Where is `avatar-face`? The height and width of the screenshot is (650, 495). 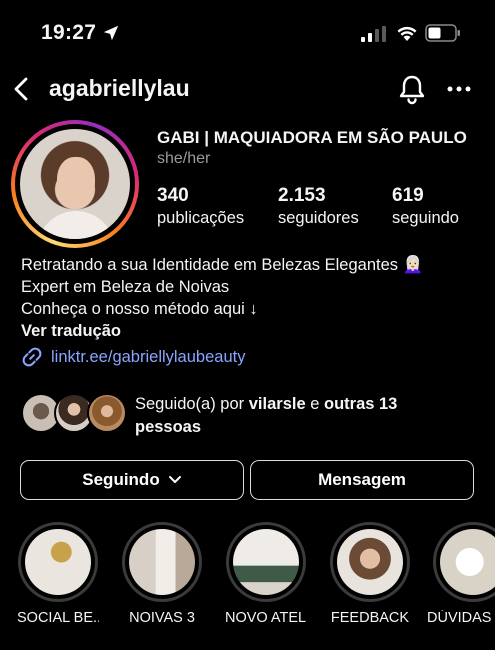
avatar-face is located at coordinates (76, 181).